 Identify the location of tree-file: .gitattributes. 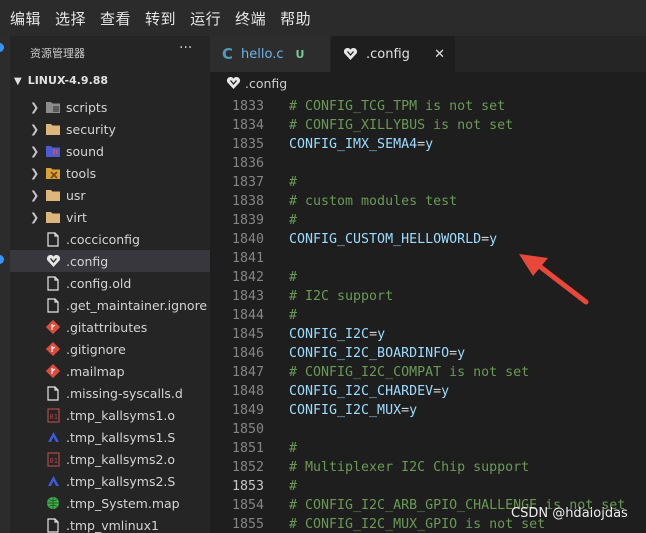
(110, 327).